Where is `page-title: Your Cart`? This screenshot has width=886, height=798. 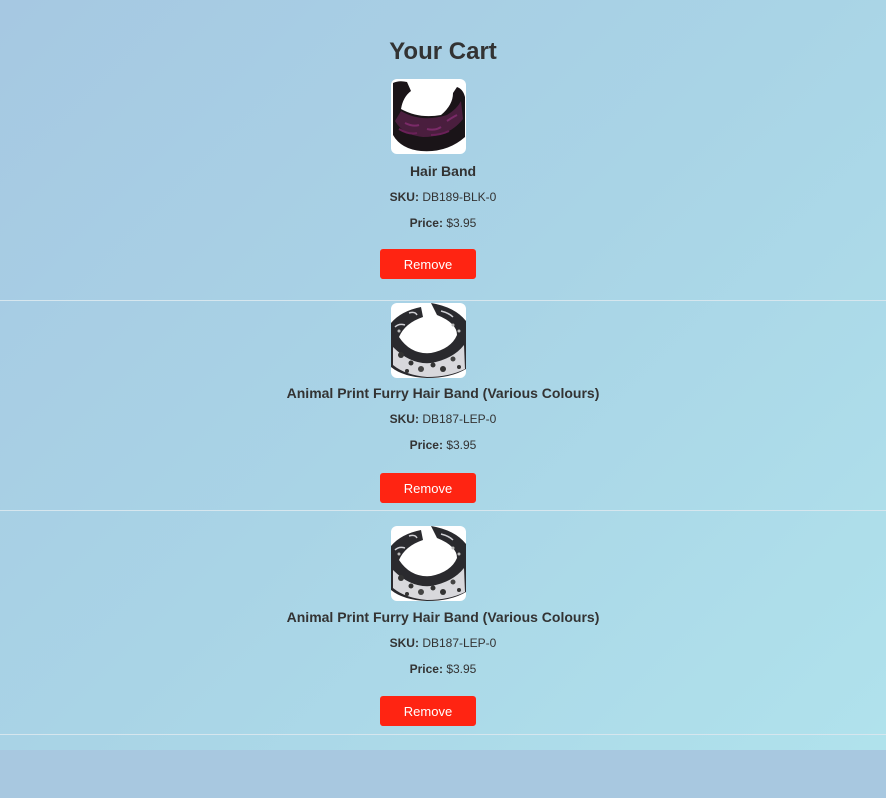 page-title: Your Cart is located at coordinates (443, 51).